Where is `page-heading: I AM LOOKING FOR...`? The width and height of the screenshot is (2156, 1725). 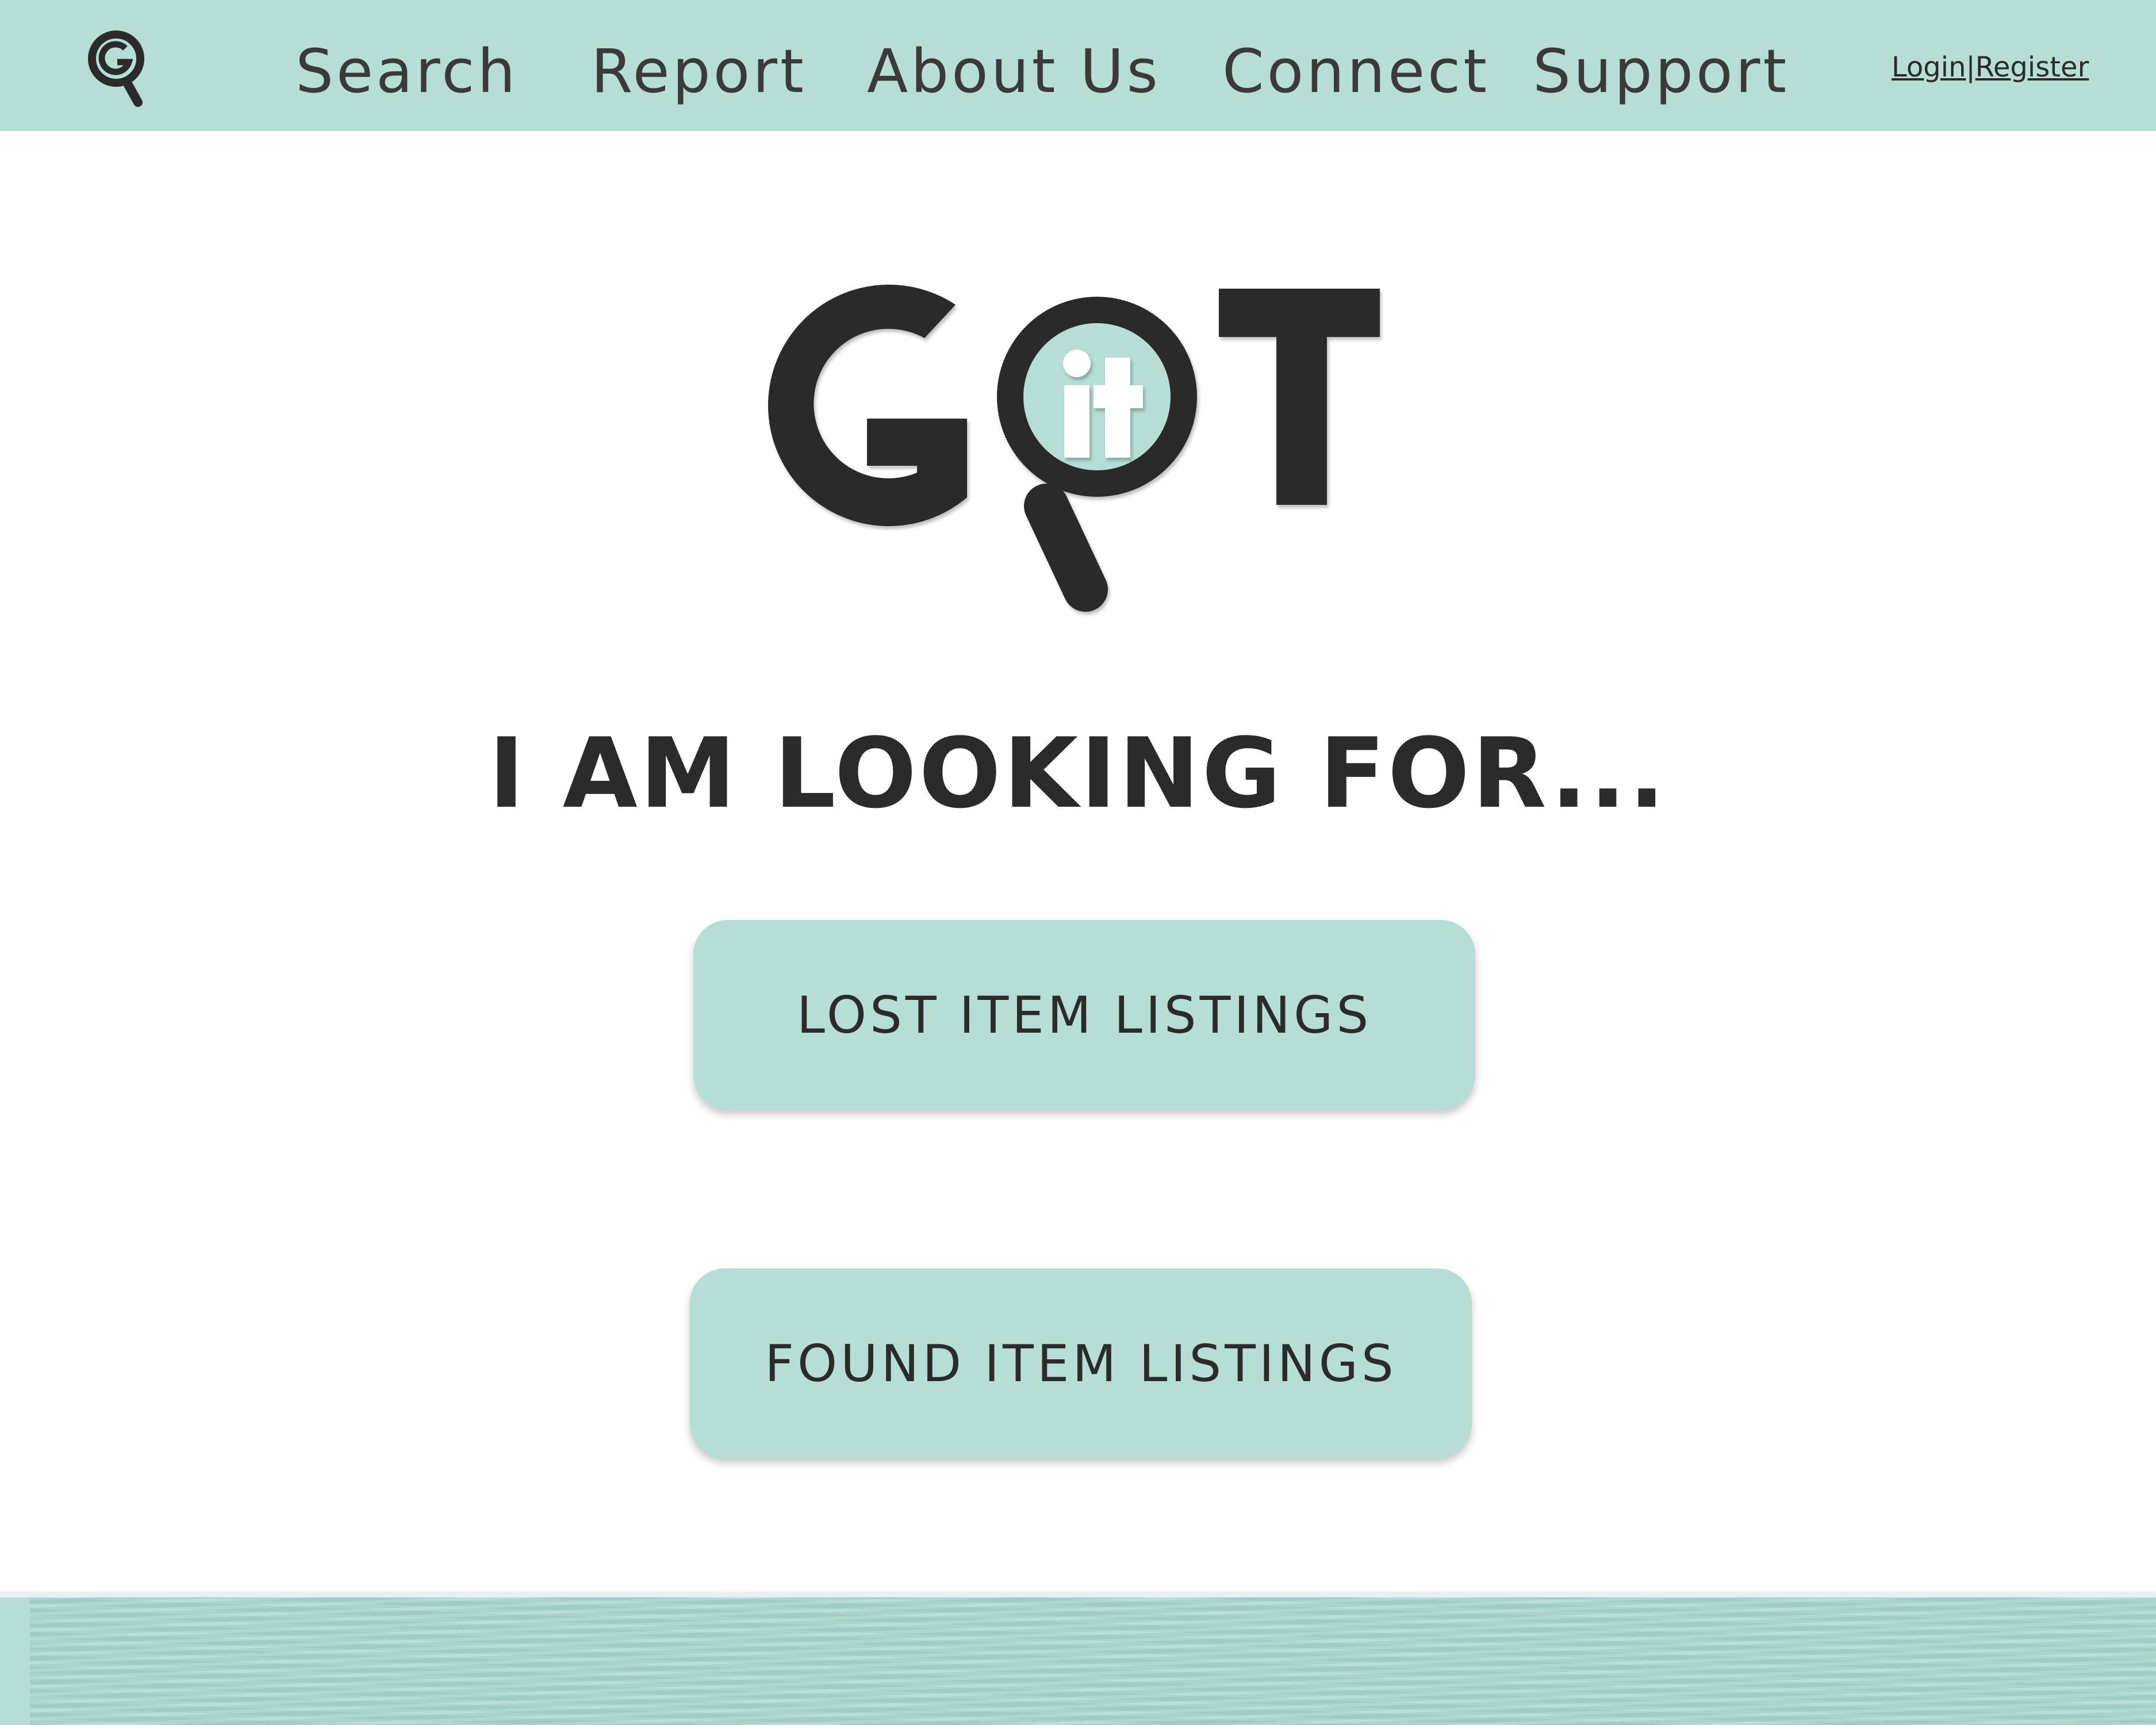
page-heading: I AM LOOKING FOR... is located at coordinates (1078, 773).